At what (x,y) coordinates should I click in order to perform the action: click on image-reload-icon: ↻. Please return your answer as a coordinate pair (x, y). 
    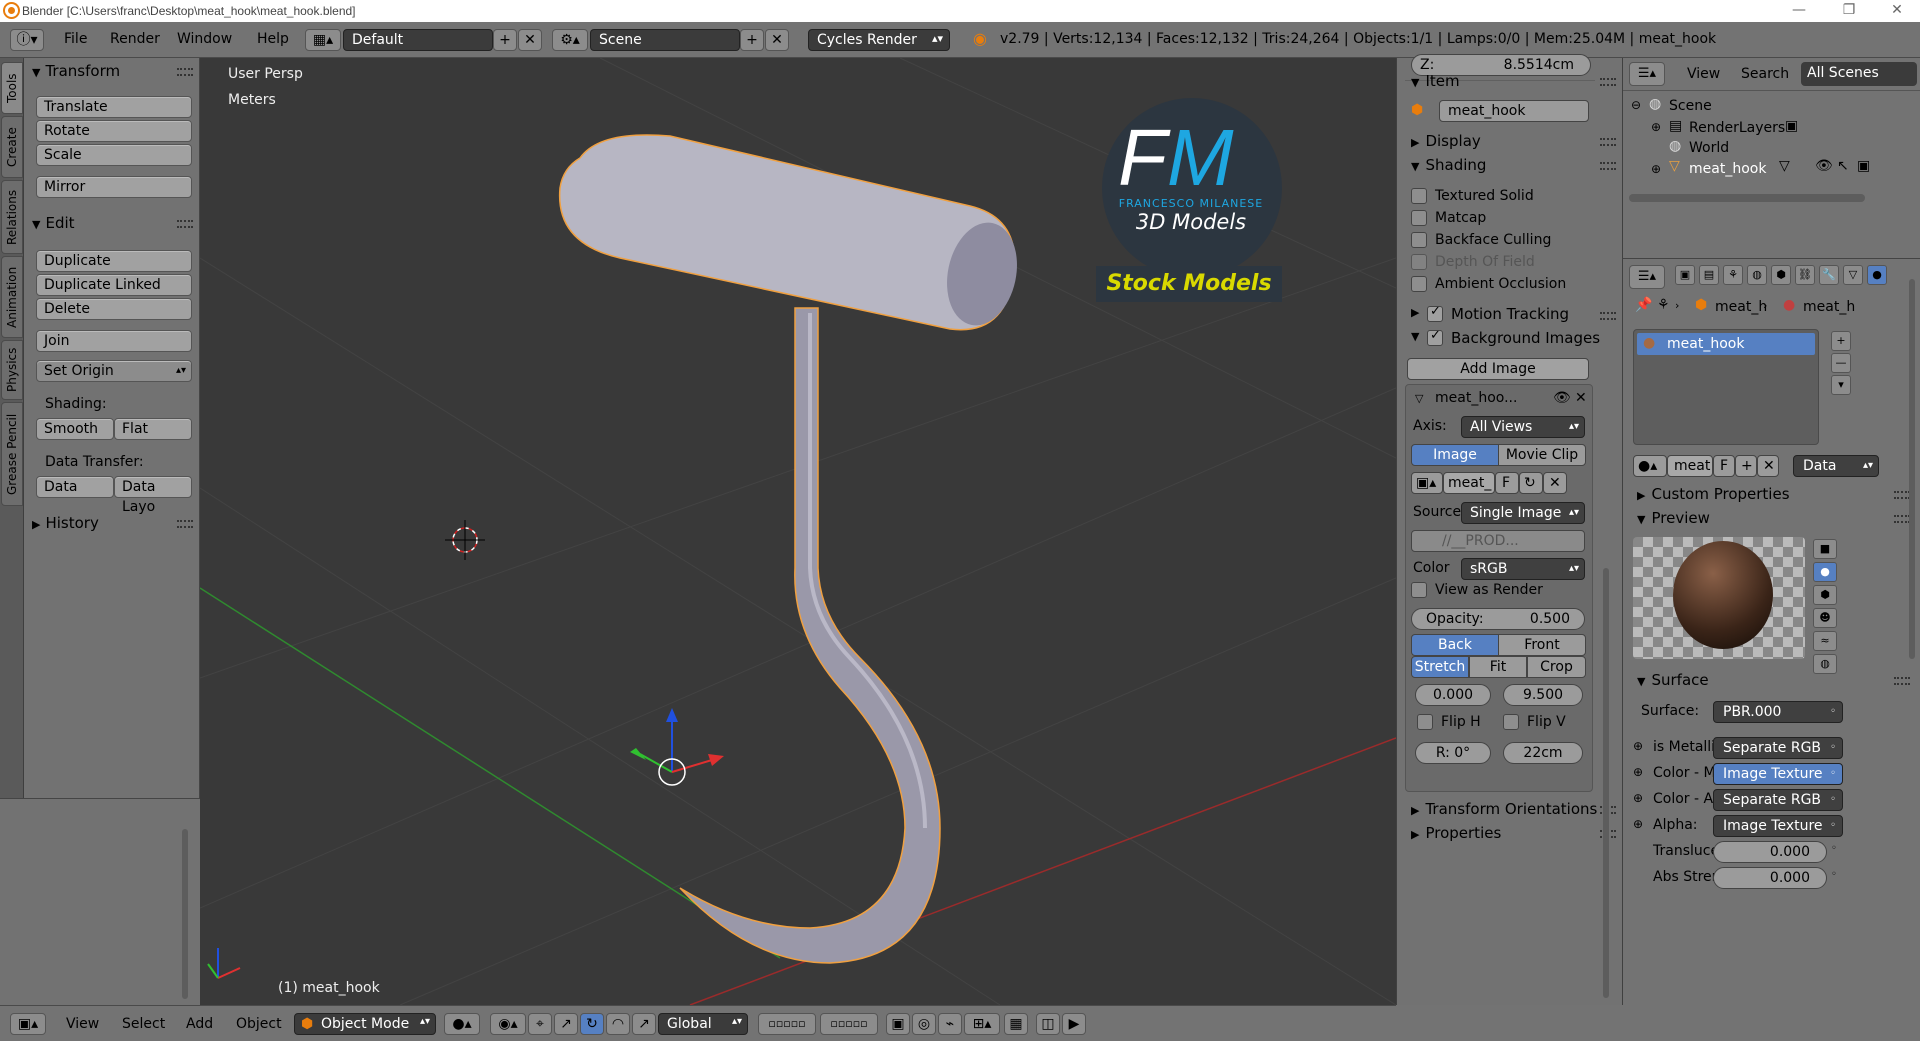
    Looking at the image, I should click on (1531, 483).